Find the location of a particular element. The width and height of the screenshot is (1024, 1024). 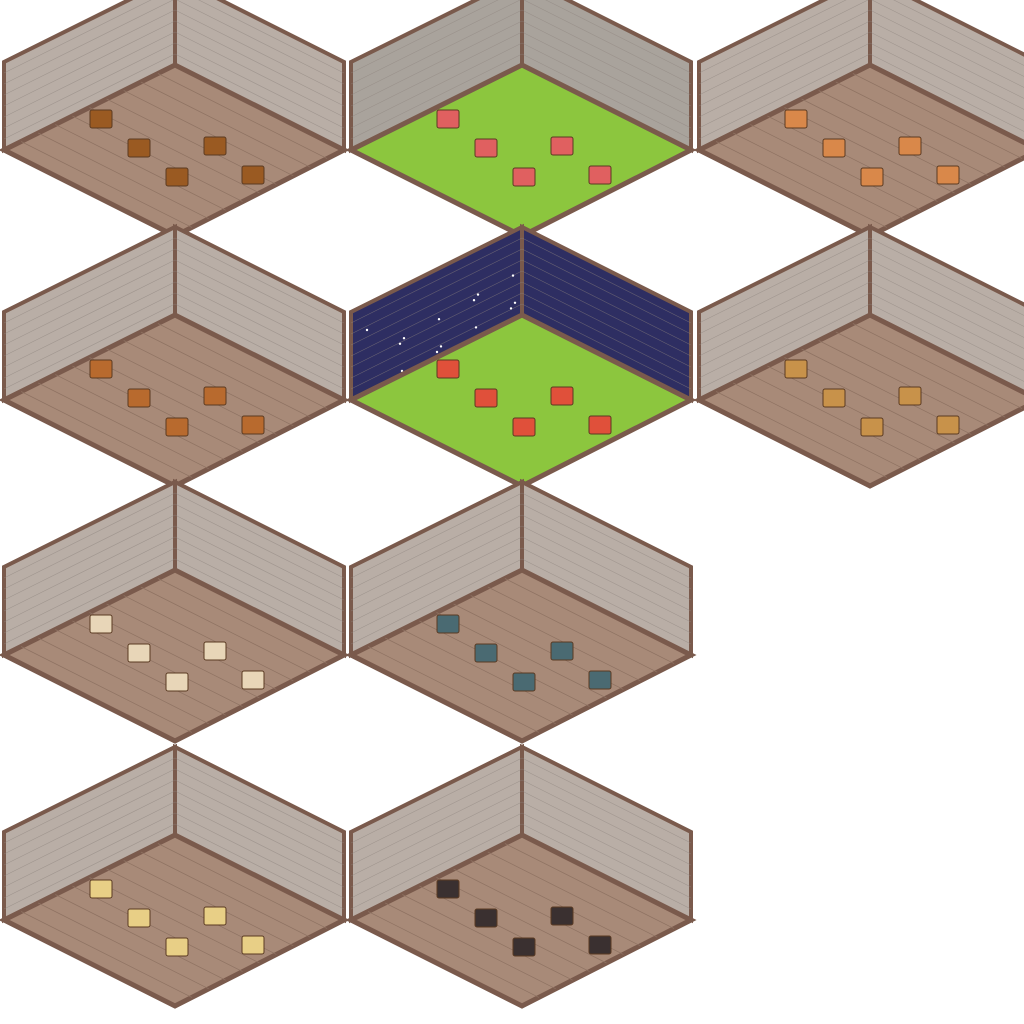

room-bedroom-dressing is located at coordinates (521, 876).